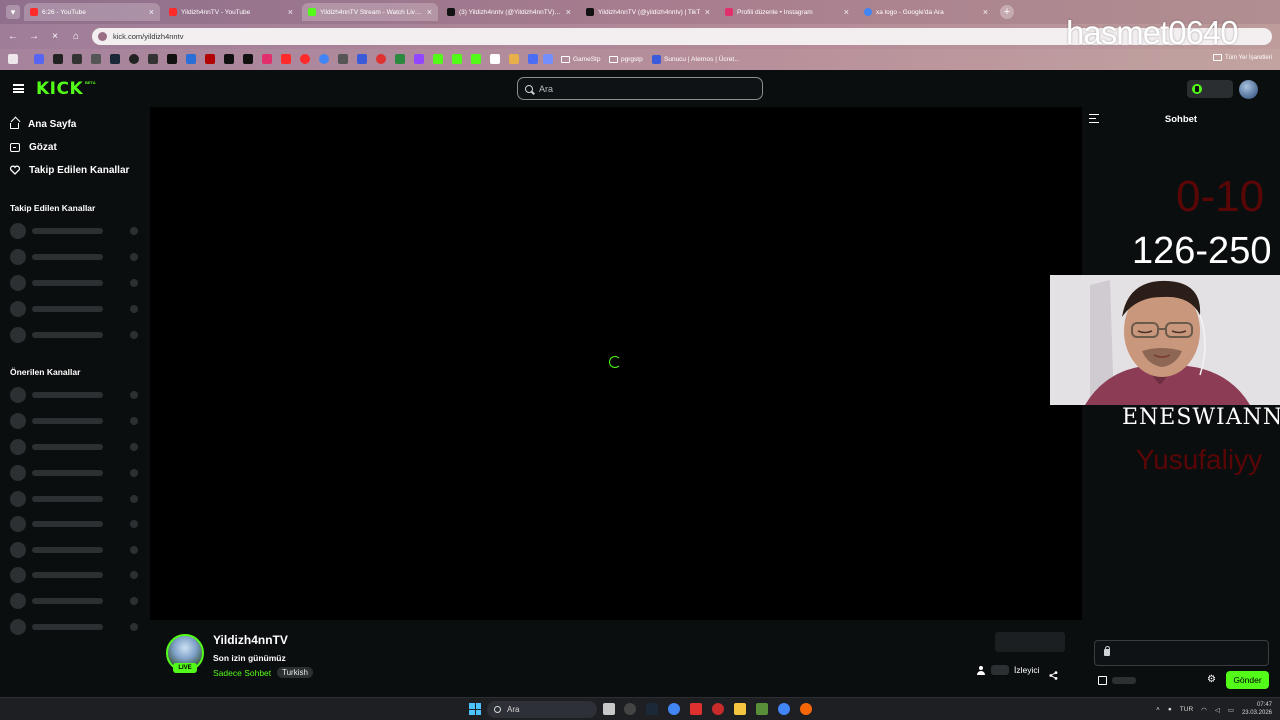 The image size is (1280, 720). What do you see at coordinates (580, 59) in the screenshot?
I see `bookmark-folder: GameStp` at bounding box center [580, 59].